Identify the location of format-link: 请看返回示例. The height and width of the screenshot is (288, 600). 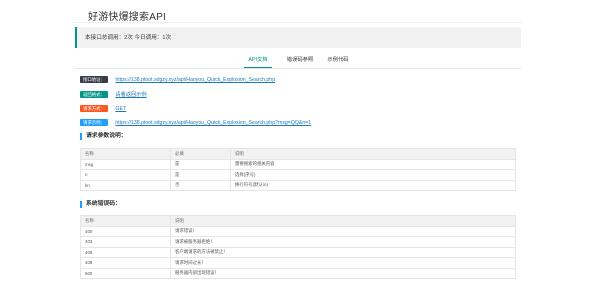
(130, 94).